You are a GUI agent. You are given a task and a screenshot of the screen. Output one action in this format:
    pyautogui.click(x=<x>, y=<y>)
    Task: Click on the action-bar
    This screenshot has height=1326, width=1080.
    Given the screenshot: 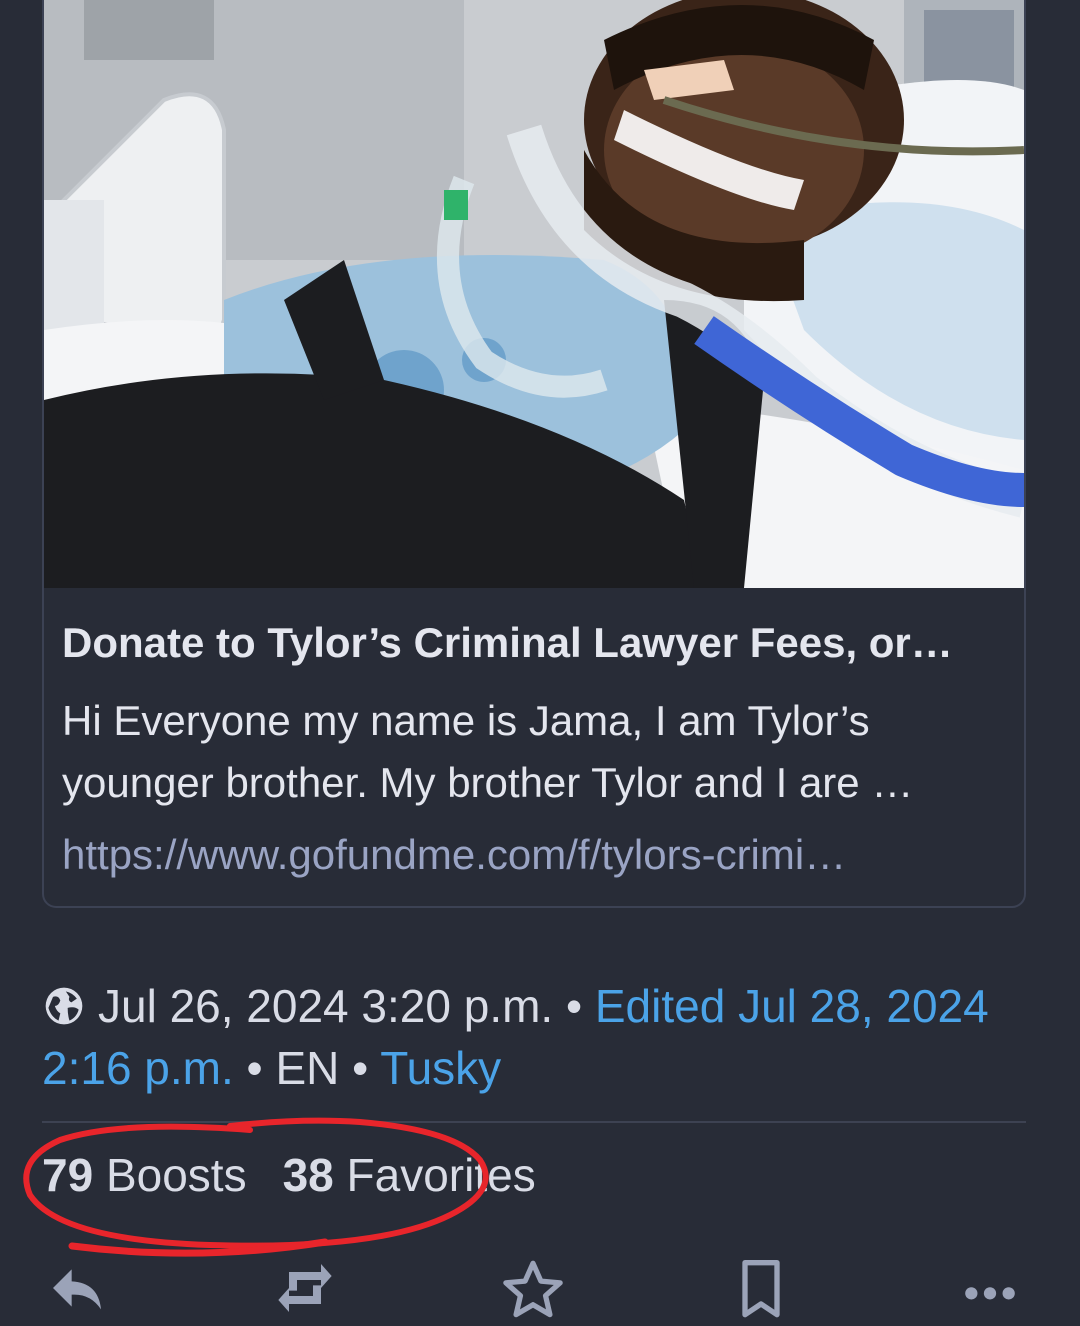 What is the action you would take?
    pyautogui.click(x=540, y=1284)
    